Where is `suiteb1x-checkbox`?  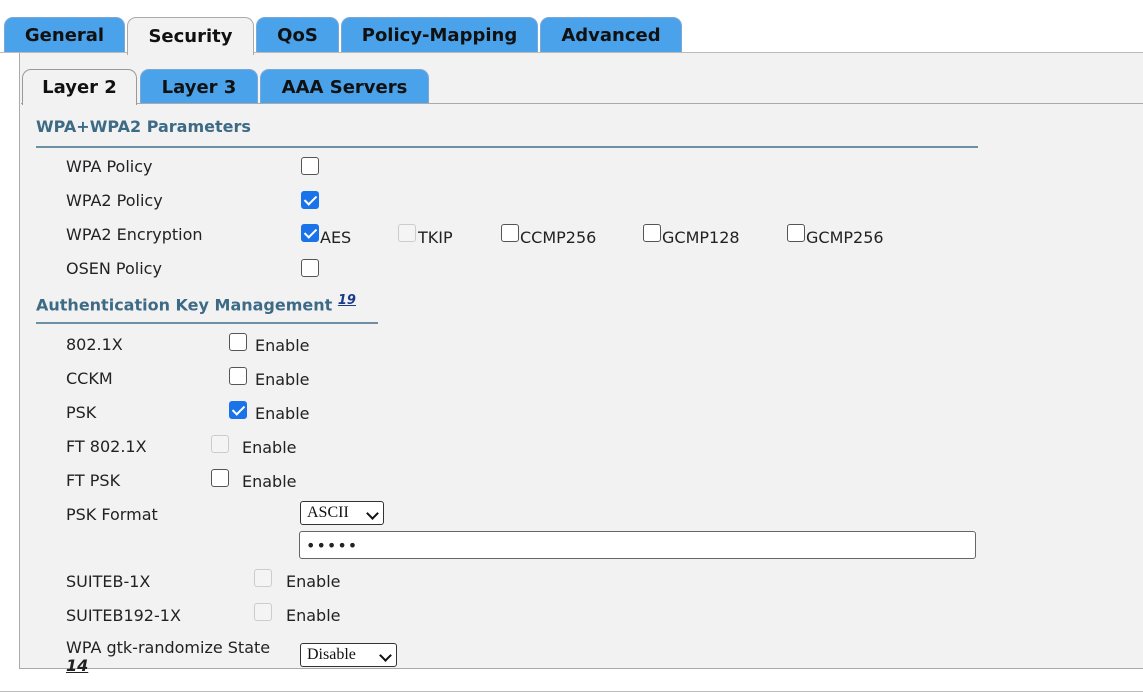 suiteb1x-checkbox is located at coordinates (263, 578).